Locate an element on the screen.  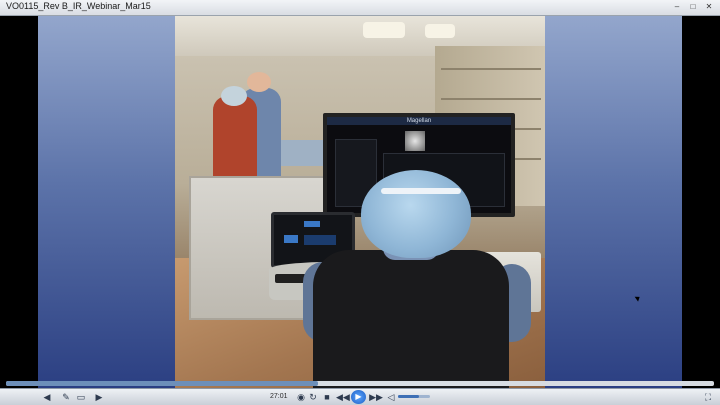
play-icon: ▶ is located at coordinates (358, 397).